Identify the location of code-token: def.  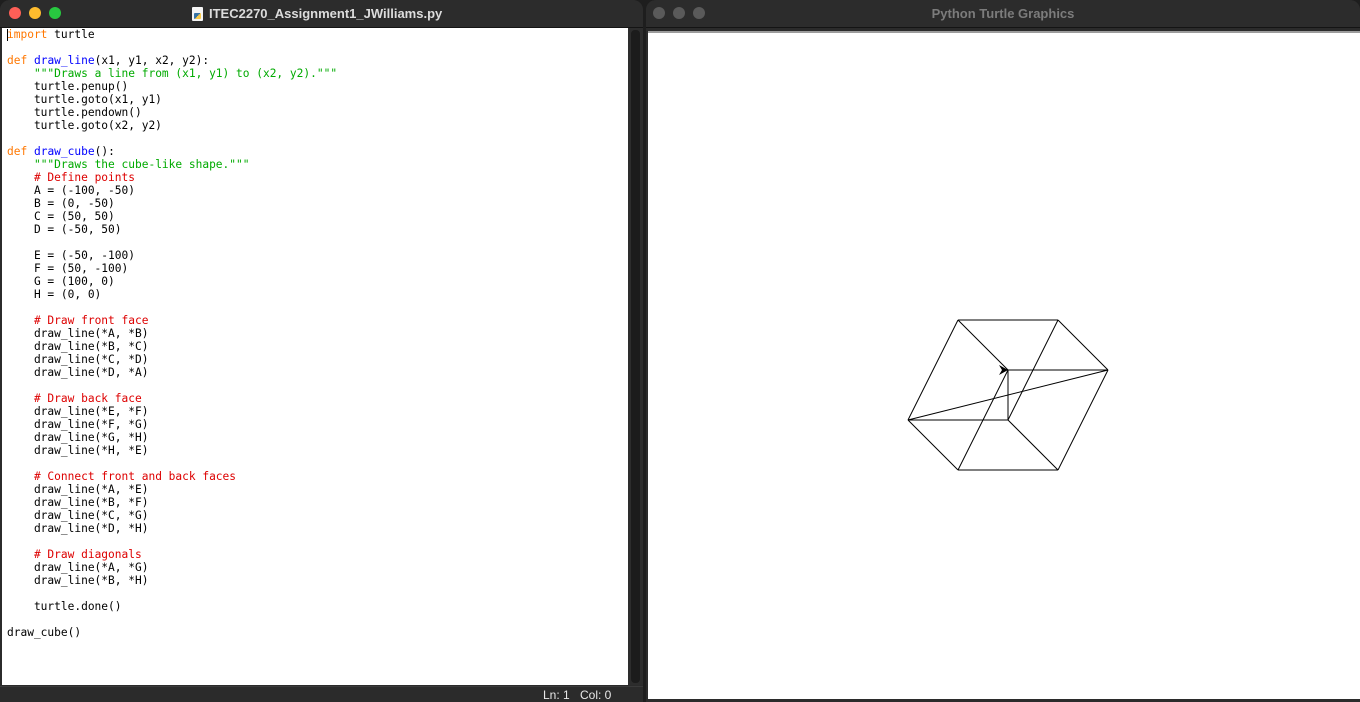
(17, 151).